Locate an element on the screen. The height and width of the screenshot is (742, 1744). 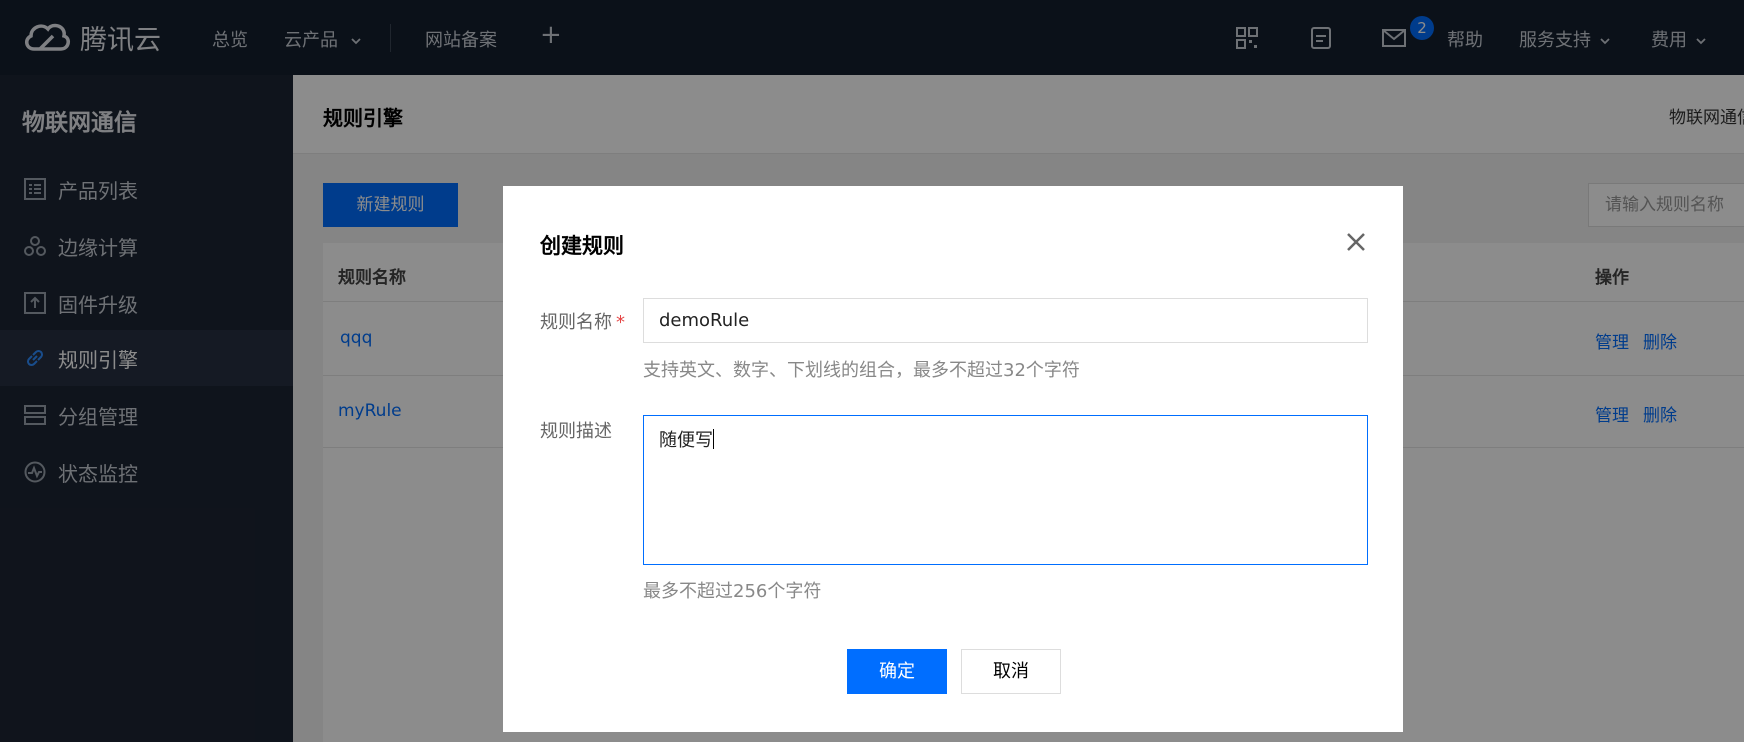
rule-name-label: 规则名称 * is located at coordinates (582, 321).